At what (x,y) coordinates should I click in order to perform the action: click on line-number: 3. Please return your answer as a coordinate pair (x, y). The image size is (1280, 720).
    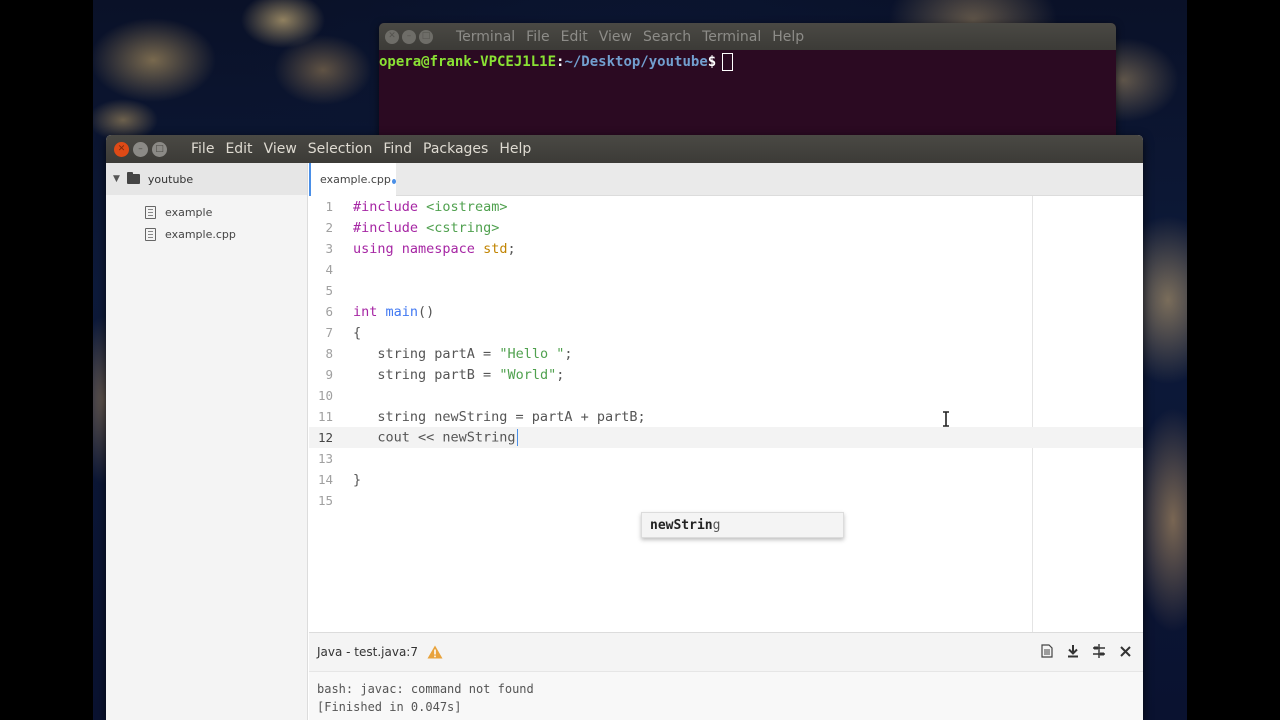
    Looking at the image, I should click on (329, 248).